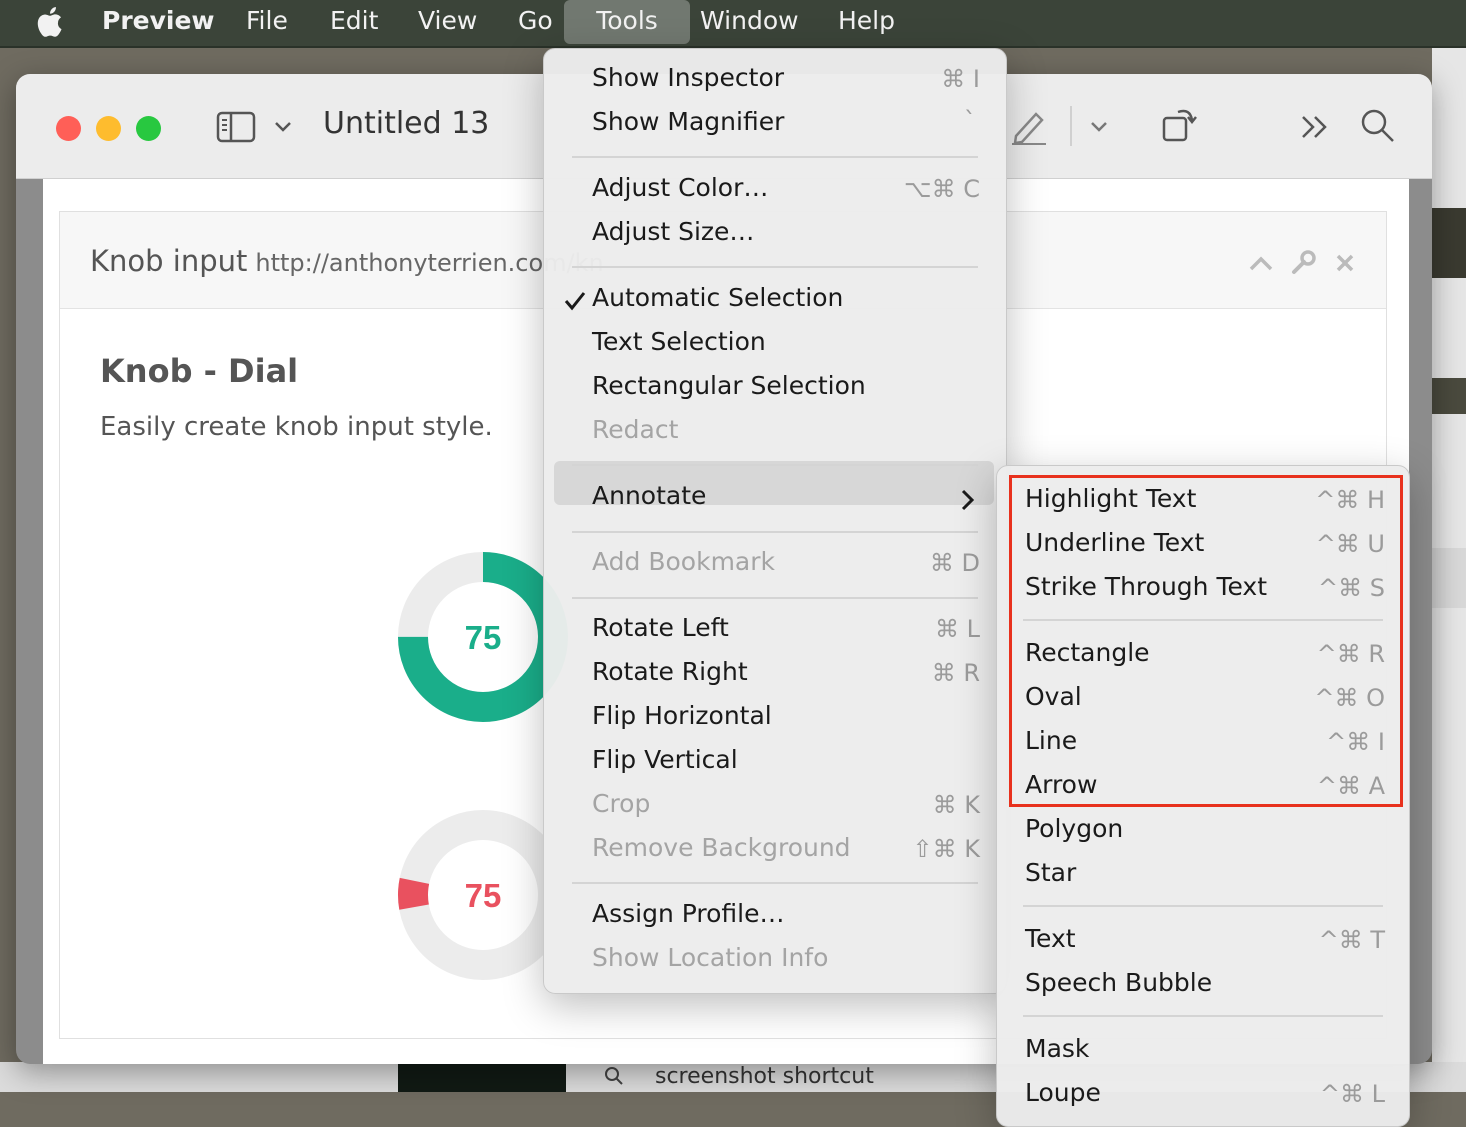 The height and width of the screenshot is (1127, 1466). What do you see at coordinates (717, 303) in the screenshot?
I see `menu-item-automatic-selection: Automatic Selection` at bounding box center [717, 303].